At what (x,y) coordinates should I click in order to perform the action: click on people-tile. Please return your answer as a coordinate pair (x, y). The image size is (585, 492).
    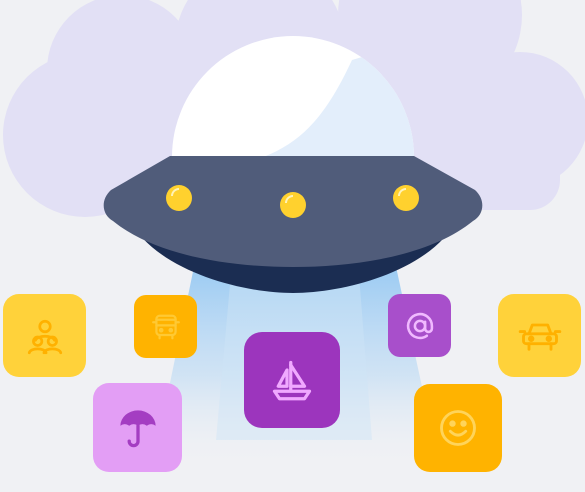
    Looking at the image, I should click on (44, 335).